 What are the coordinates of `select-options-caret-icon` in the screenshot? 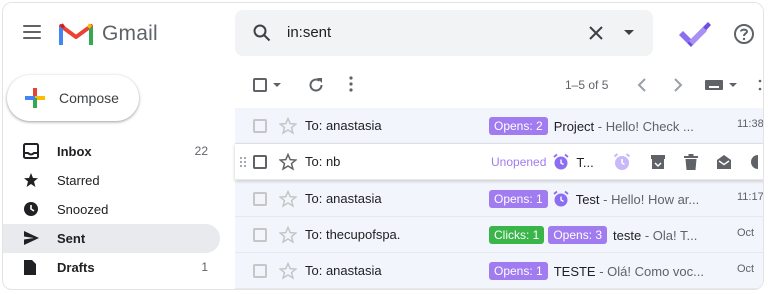 It's located at (277, 85).